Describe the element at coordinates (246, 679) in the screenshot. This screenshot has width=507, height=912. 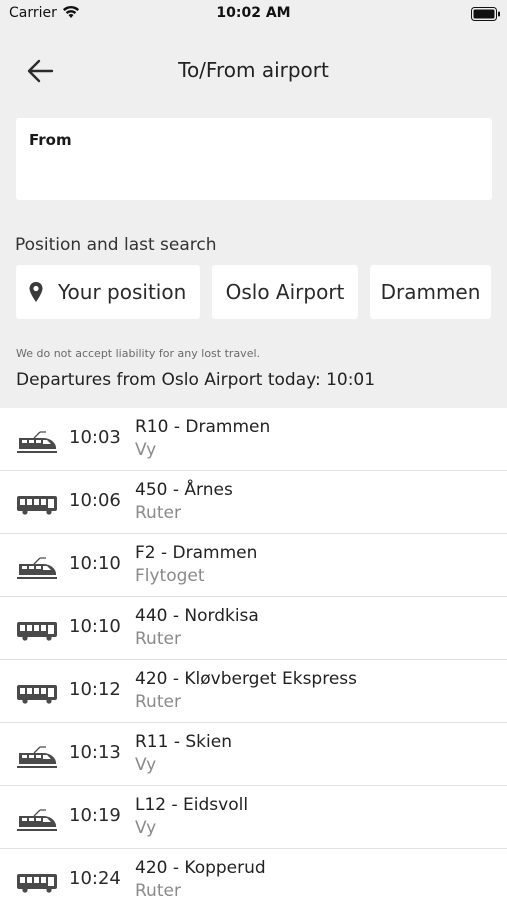
I see `departure-route: 420 - Kløvberget Ekspress` at that location.